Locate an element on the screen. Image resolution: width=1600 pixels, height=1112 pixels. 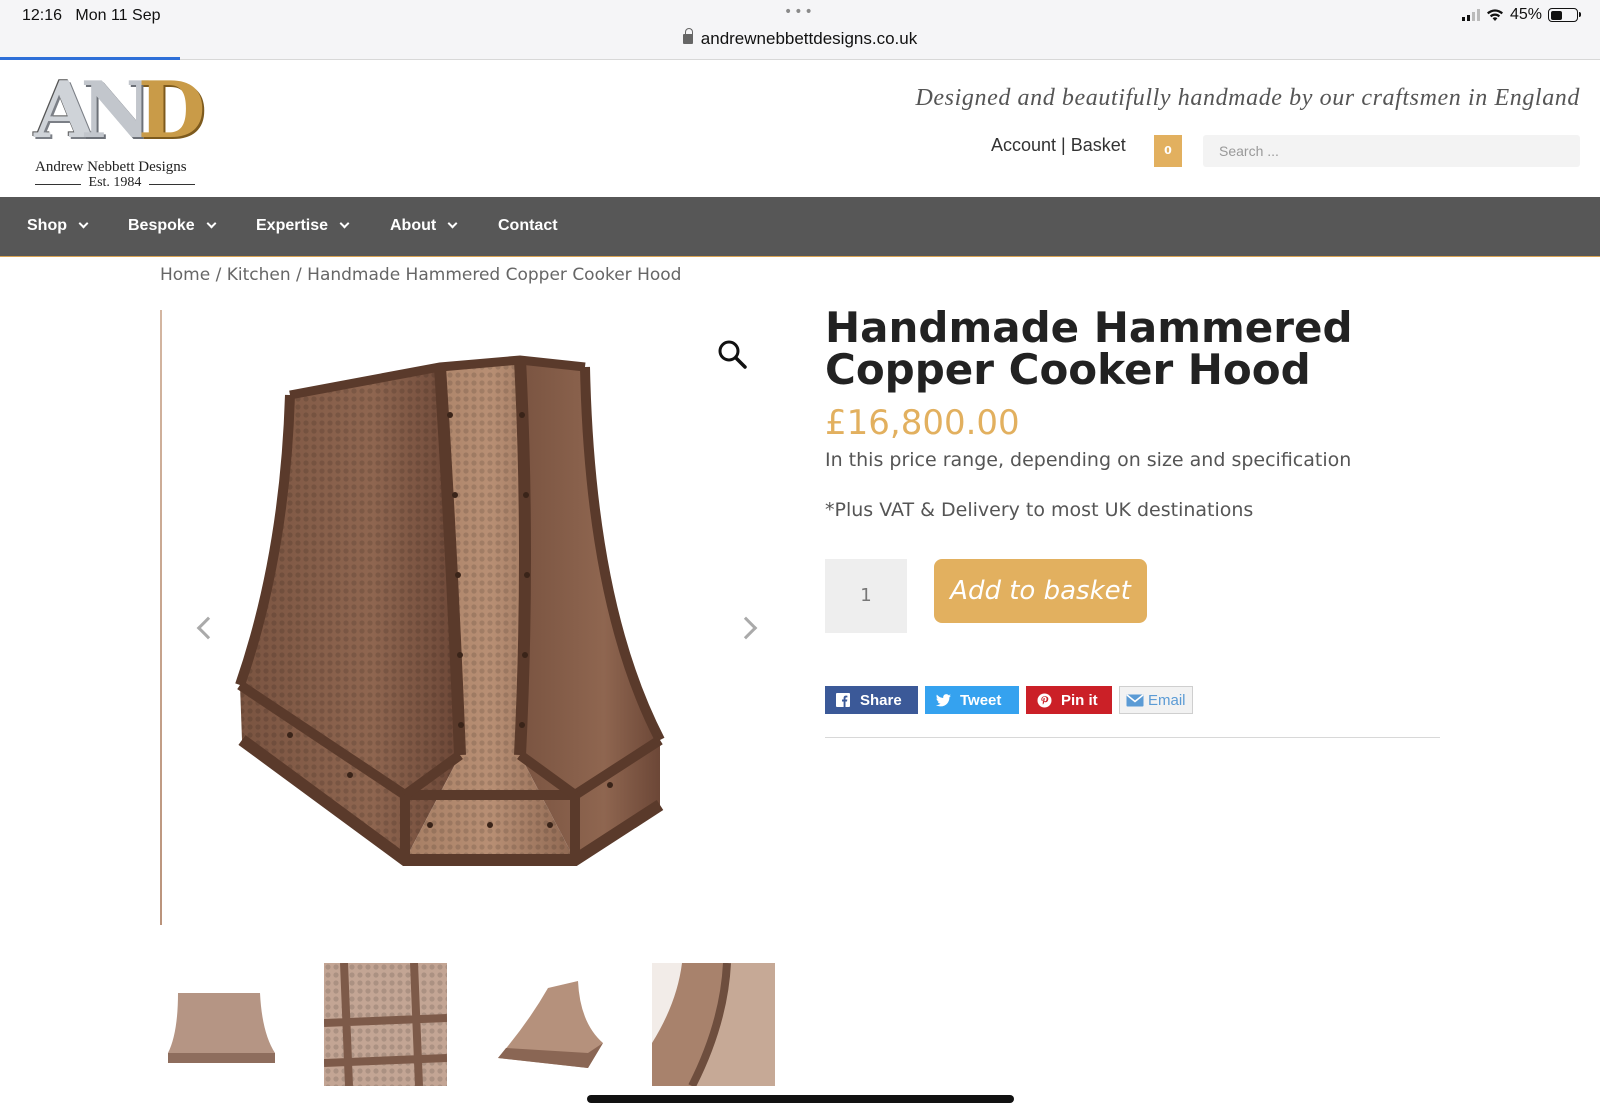
signal-icon is located at coordinates (1470, 15).